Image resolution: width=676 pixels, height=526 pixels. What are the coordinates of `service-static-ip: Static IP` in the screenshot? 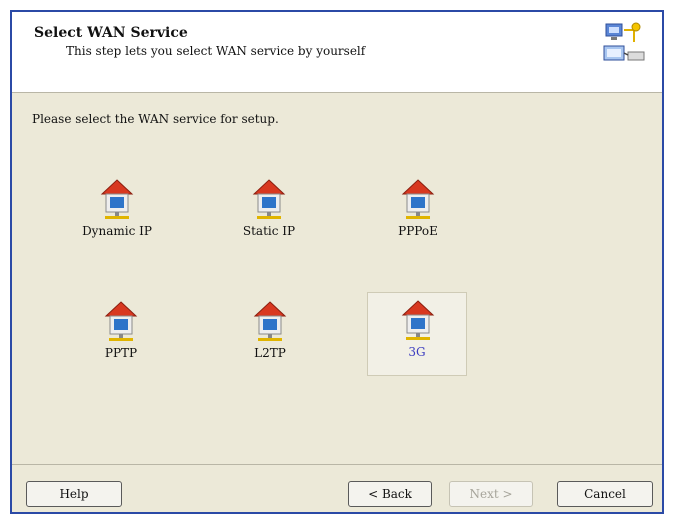 It's located at (269, 214).